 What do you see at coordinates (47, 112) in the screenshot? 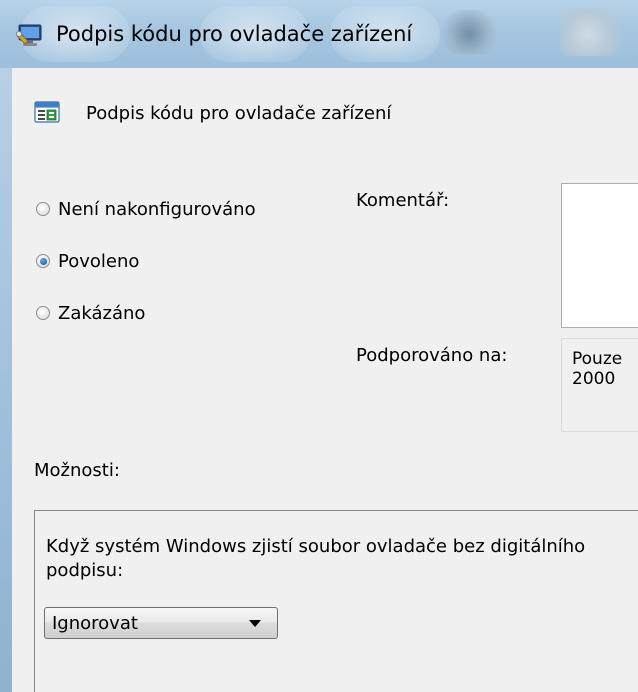
I see `policy-settings-icon` at bounding box center [47, 112].